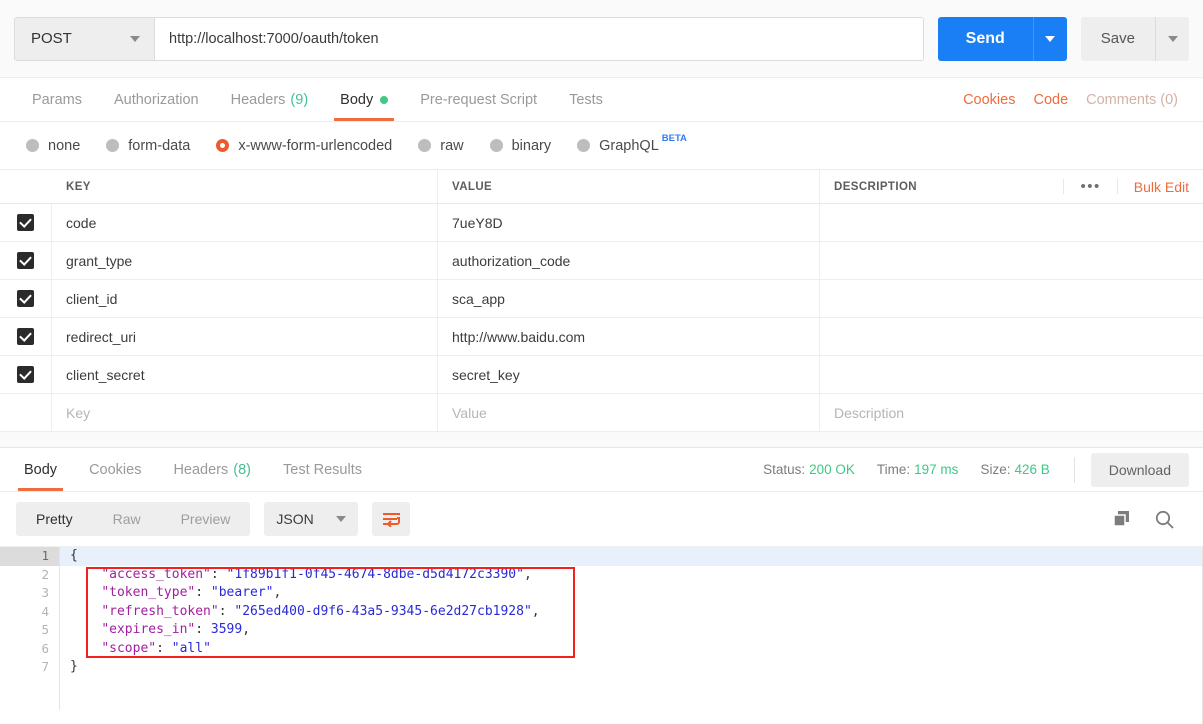 The height and width of the screenshot is (724, 1203). I want to click on row-value: authorization_code, so click(629, 260).